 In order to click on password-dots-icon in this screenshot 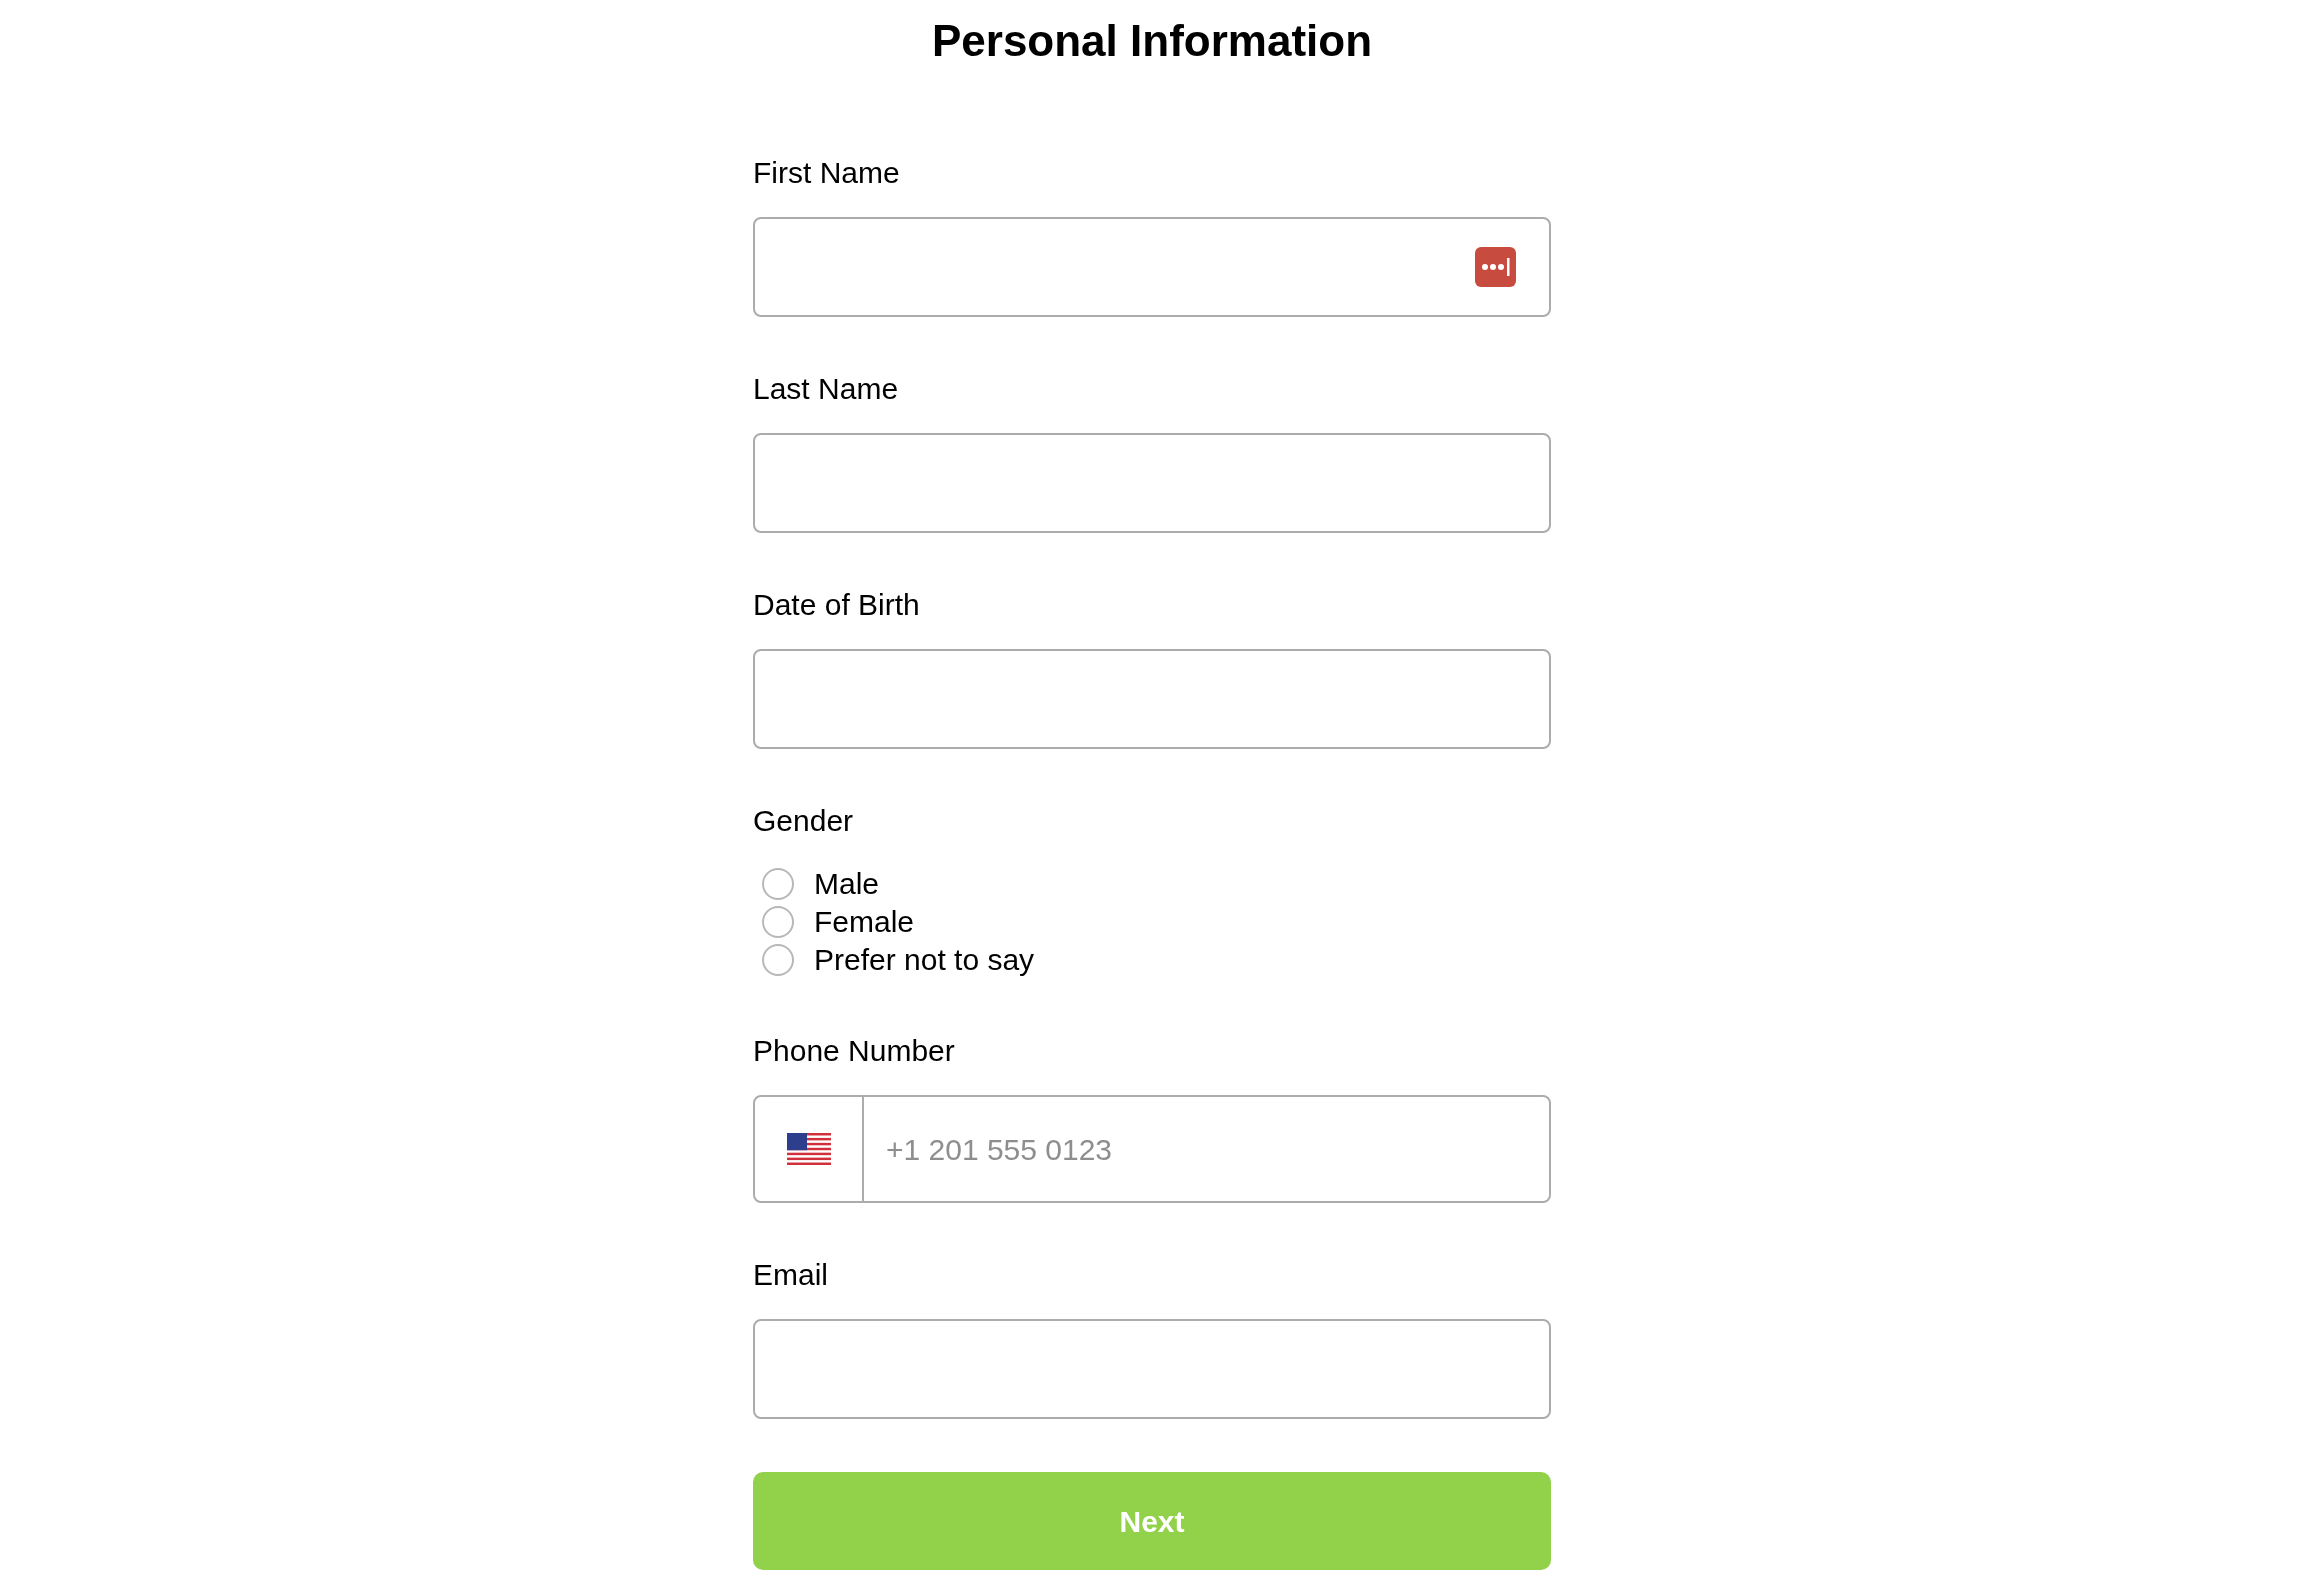, I will do `click(1495, 267)`.